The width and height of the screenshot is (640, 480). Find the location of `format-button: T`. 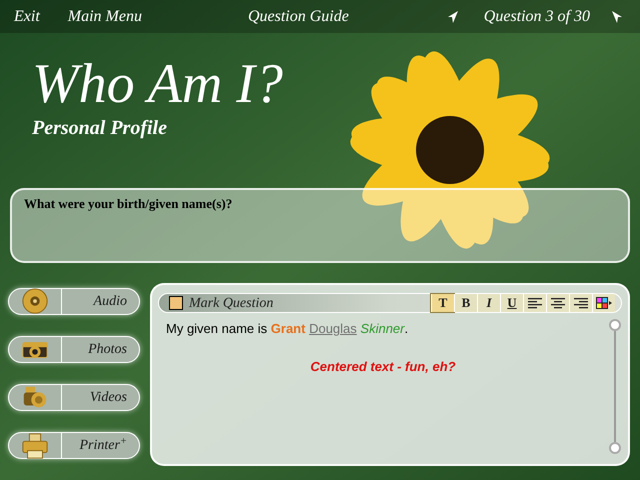

format-button: T is located at coordinates (442, 303).